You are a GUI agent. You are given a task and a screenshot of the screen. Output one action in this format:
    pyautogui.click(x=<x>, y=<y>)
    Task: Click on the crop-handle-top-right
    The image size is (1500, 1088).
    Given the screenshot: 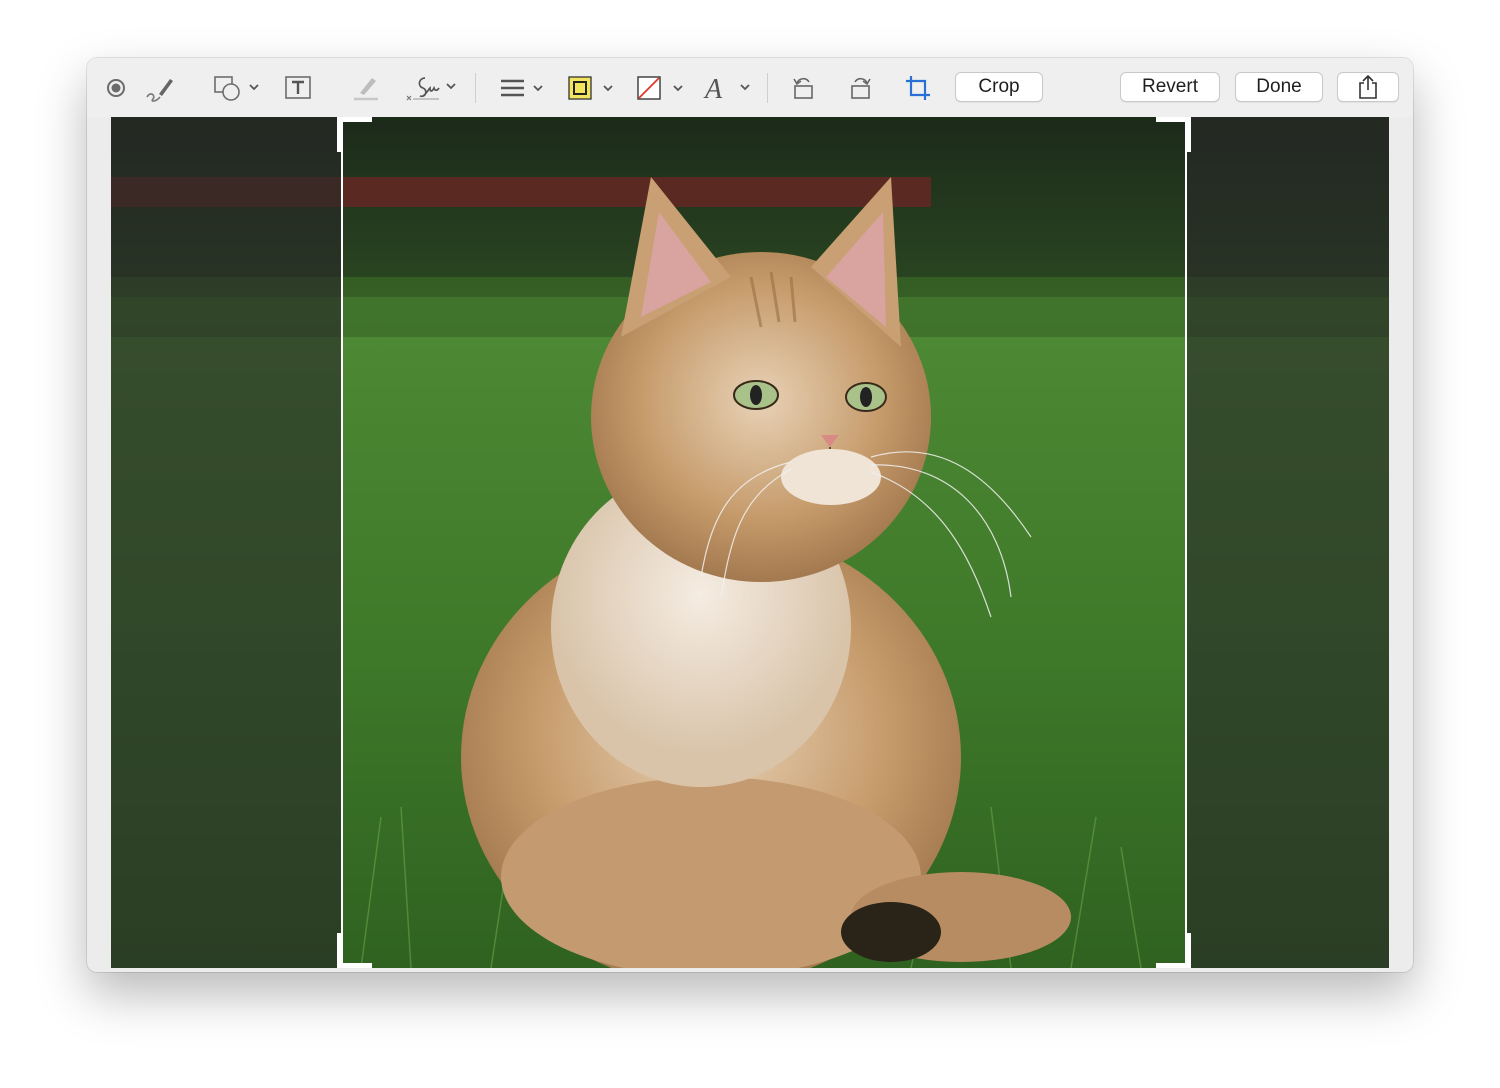 What is the action you would take?
    pyautogui.click(x=1173, y=134)
    